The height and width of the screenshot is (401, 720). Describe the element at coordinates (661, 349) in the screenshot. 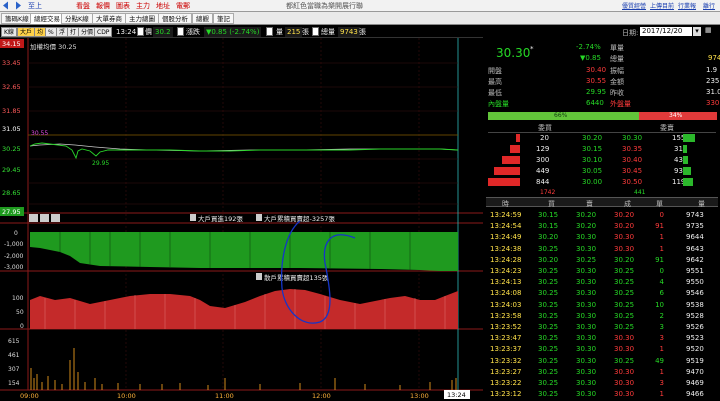

I see `tick-cell: 1` at that location.